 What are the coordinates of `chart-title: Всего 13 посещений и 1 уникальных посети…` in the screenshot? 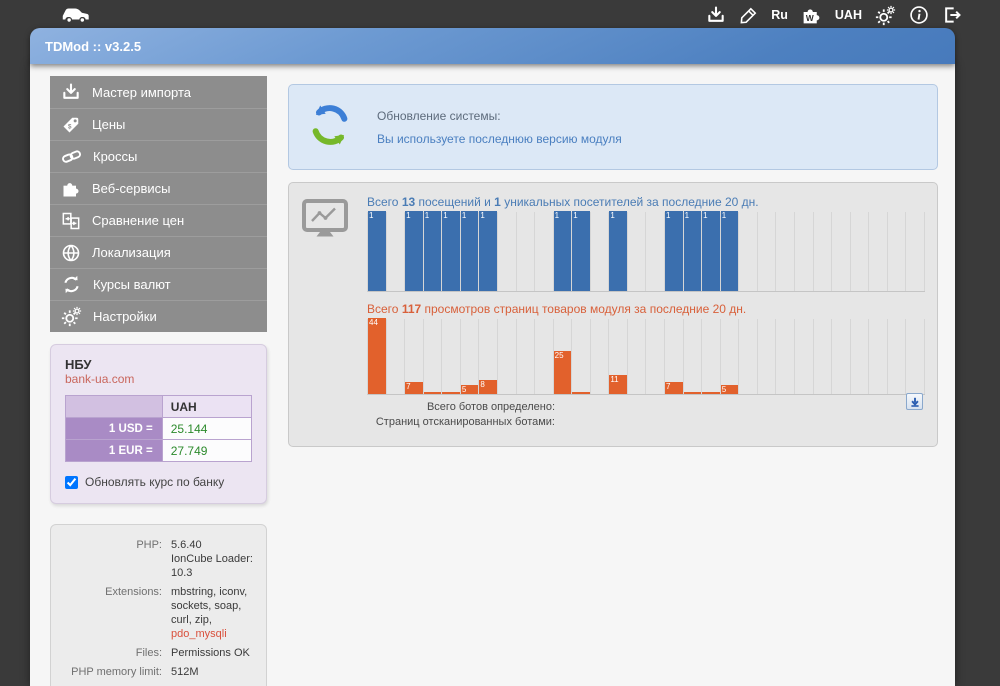 It's located at (563, 202).